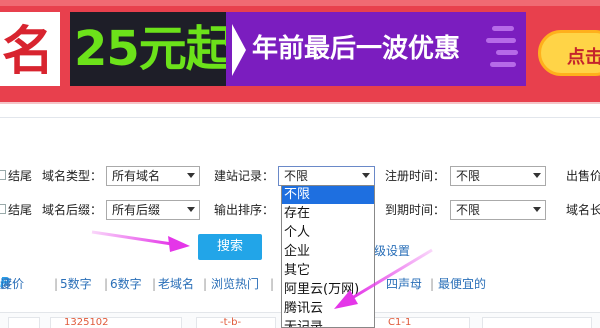 Image resolution: width=600 pixels, height=328 pixels. What do you see at coordinates (244, 176) in the screenshot?
I see `site-record-label: 建站记录：` at bounding box center [244, 176].